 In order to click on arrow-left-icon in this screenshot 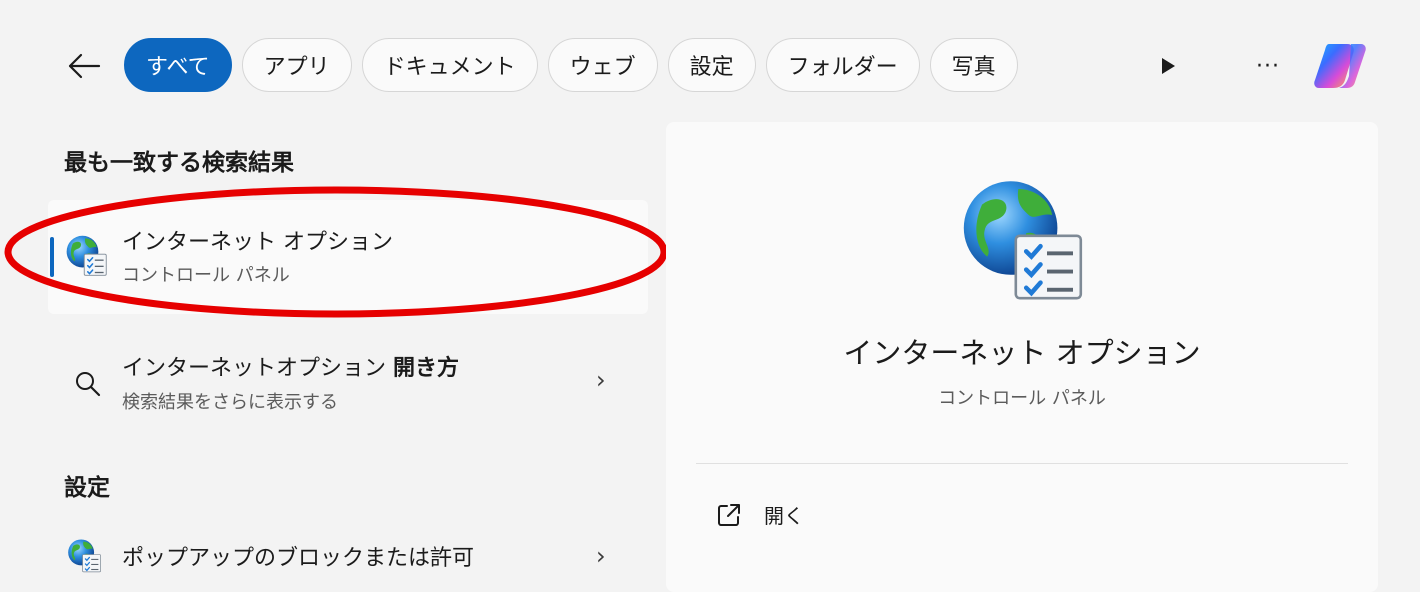, I will do `click(84, 66)`.